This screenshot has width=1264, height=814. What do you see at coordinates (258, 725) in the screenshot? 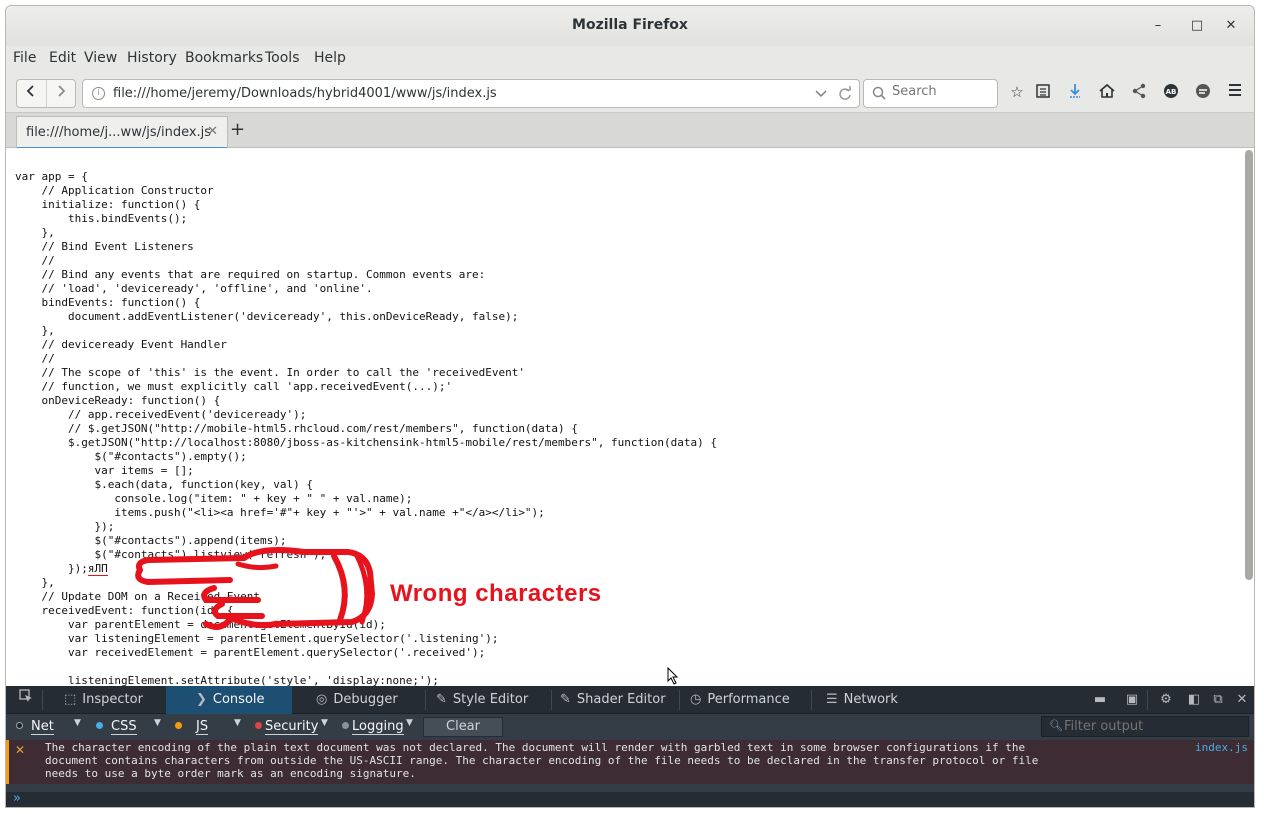
I see `security-dot-icon` at bounding box center [258, 725].